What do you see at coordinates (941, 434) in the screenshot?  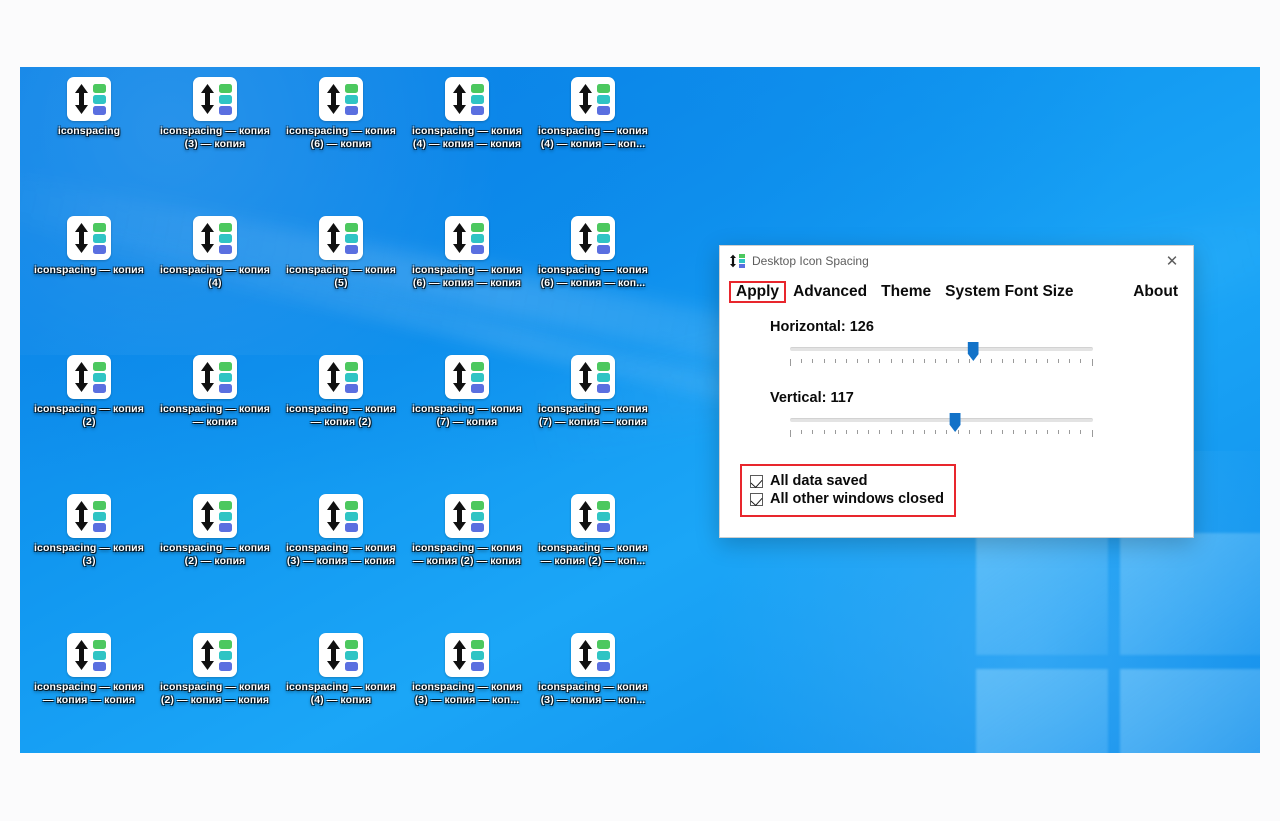 I see `slider-ticks-vertical` at bounding box center [941, 434].